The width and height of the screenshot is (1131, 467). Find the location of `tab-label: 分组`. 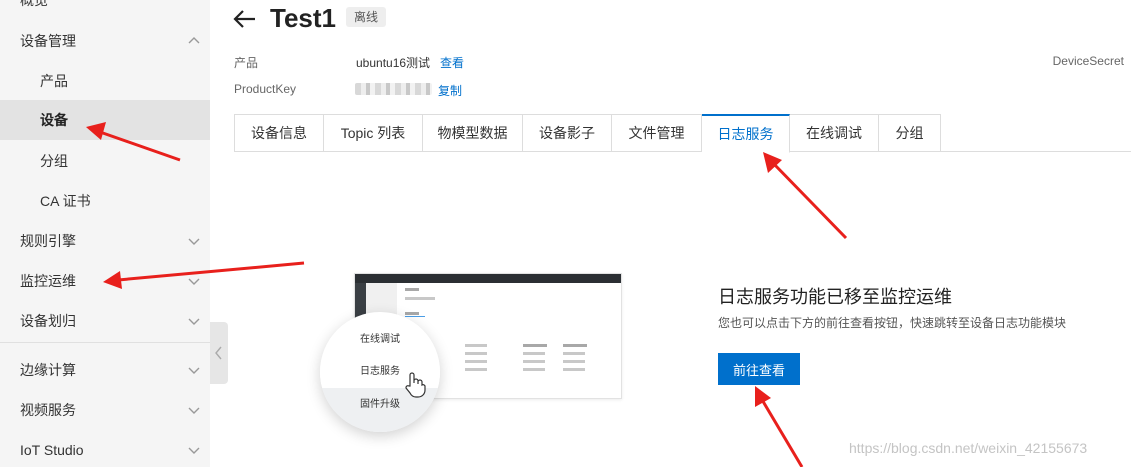

tab-label: 分组 is located at coordinates (909, 133).